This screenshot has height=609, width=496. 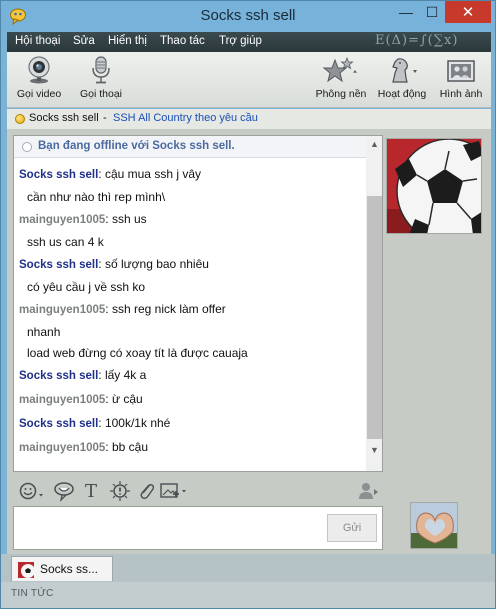 What do you see at coordinates (152, 174) in the screenshot?
I see `message-text: cậu mua ssh j vây` at bounding box center [152, 174].